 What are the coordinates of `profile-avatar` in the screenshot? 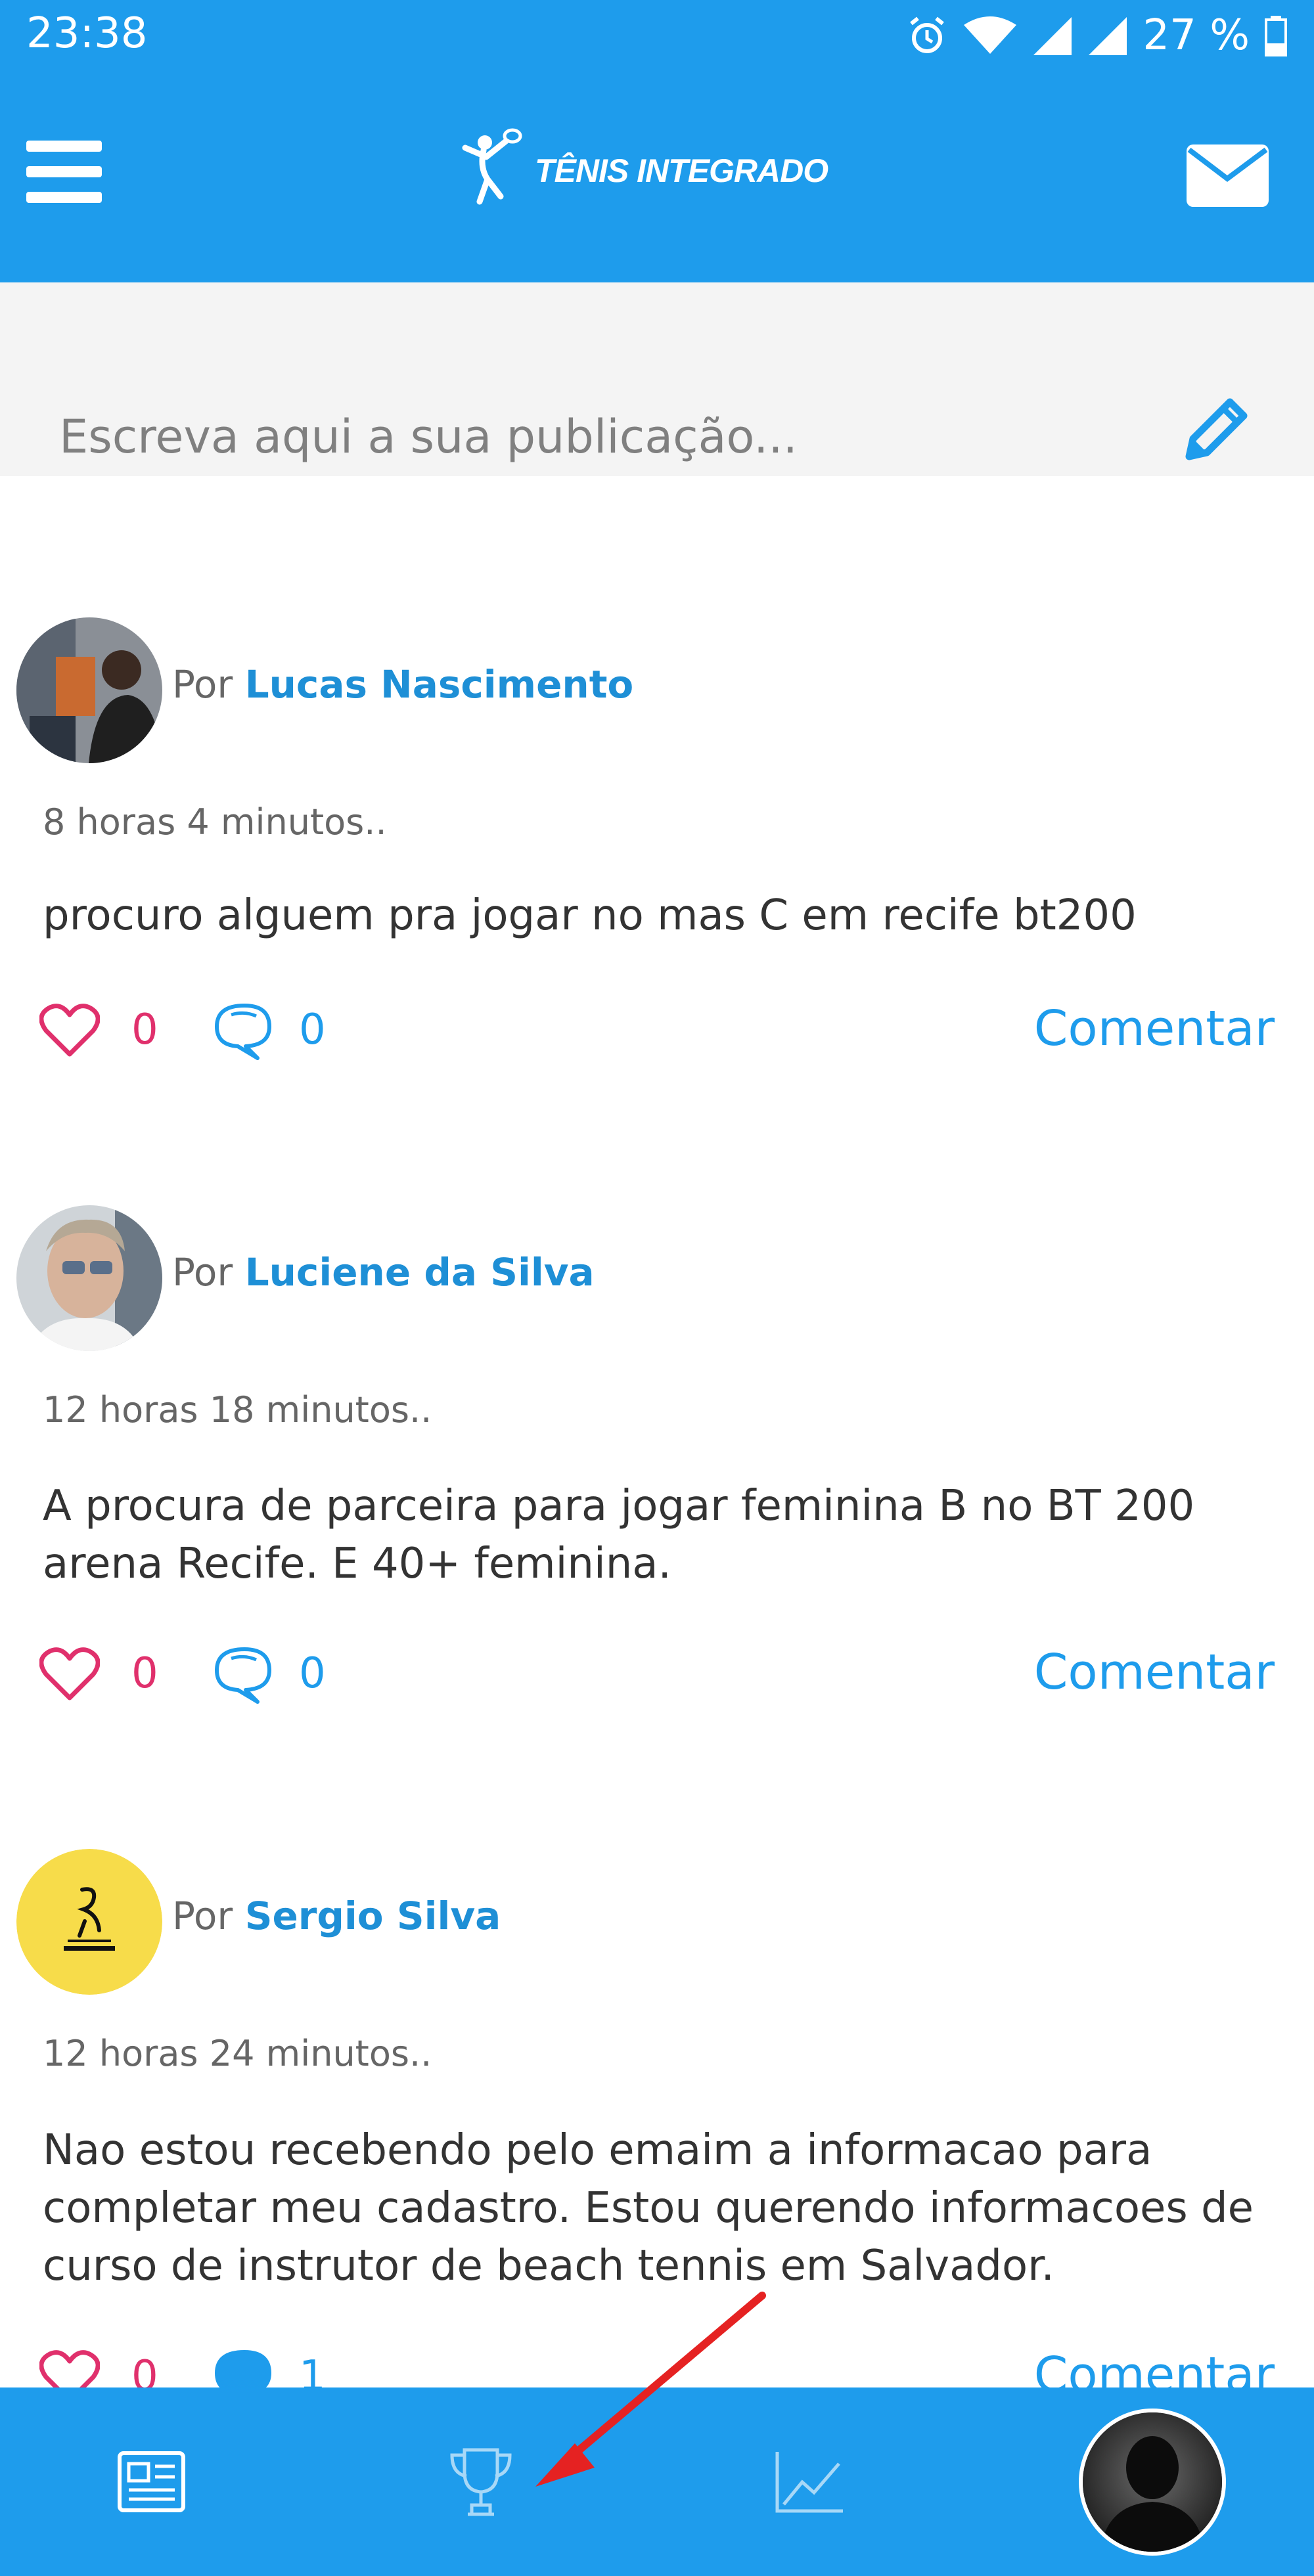 It's located at (1152, 2482).